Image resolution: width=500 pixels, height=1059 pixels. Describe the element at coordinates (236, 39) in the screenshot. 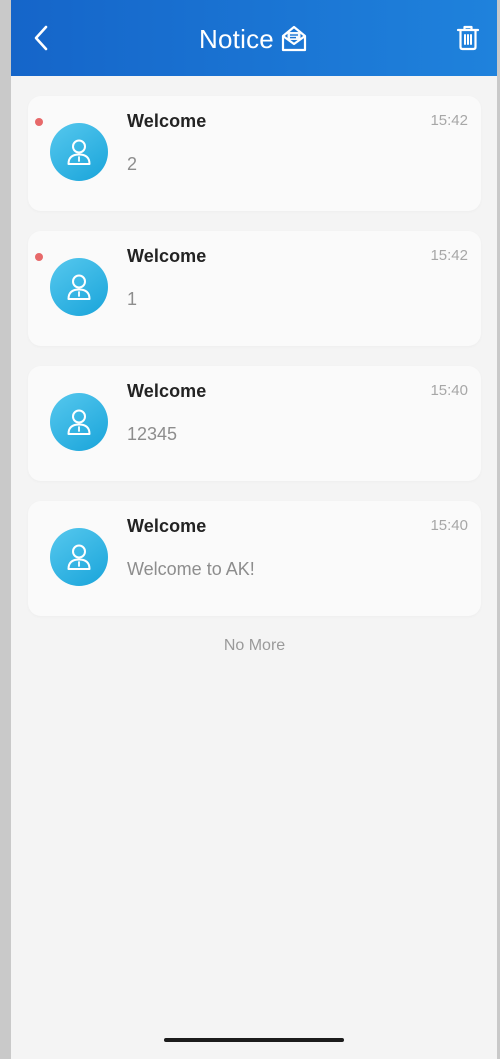

I see `page-title: Notice` at that location.